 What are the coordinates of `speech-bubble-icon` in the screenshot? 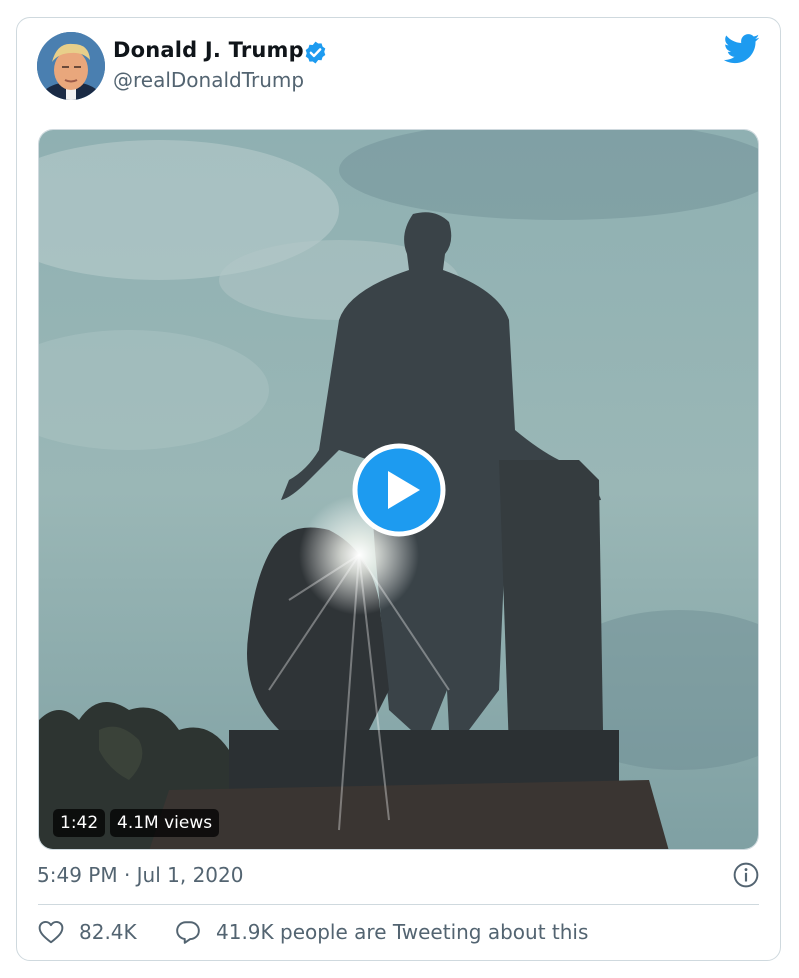 It's located at (188, 932).